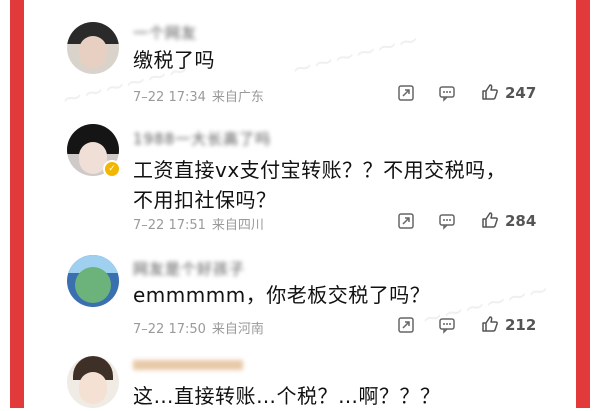  I want to click on like-count: 247, so click(521, 93).